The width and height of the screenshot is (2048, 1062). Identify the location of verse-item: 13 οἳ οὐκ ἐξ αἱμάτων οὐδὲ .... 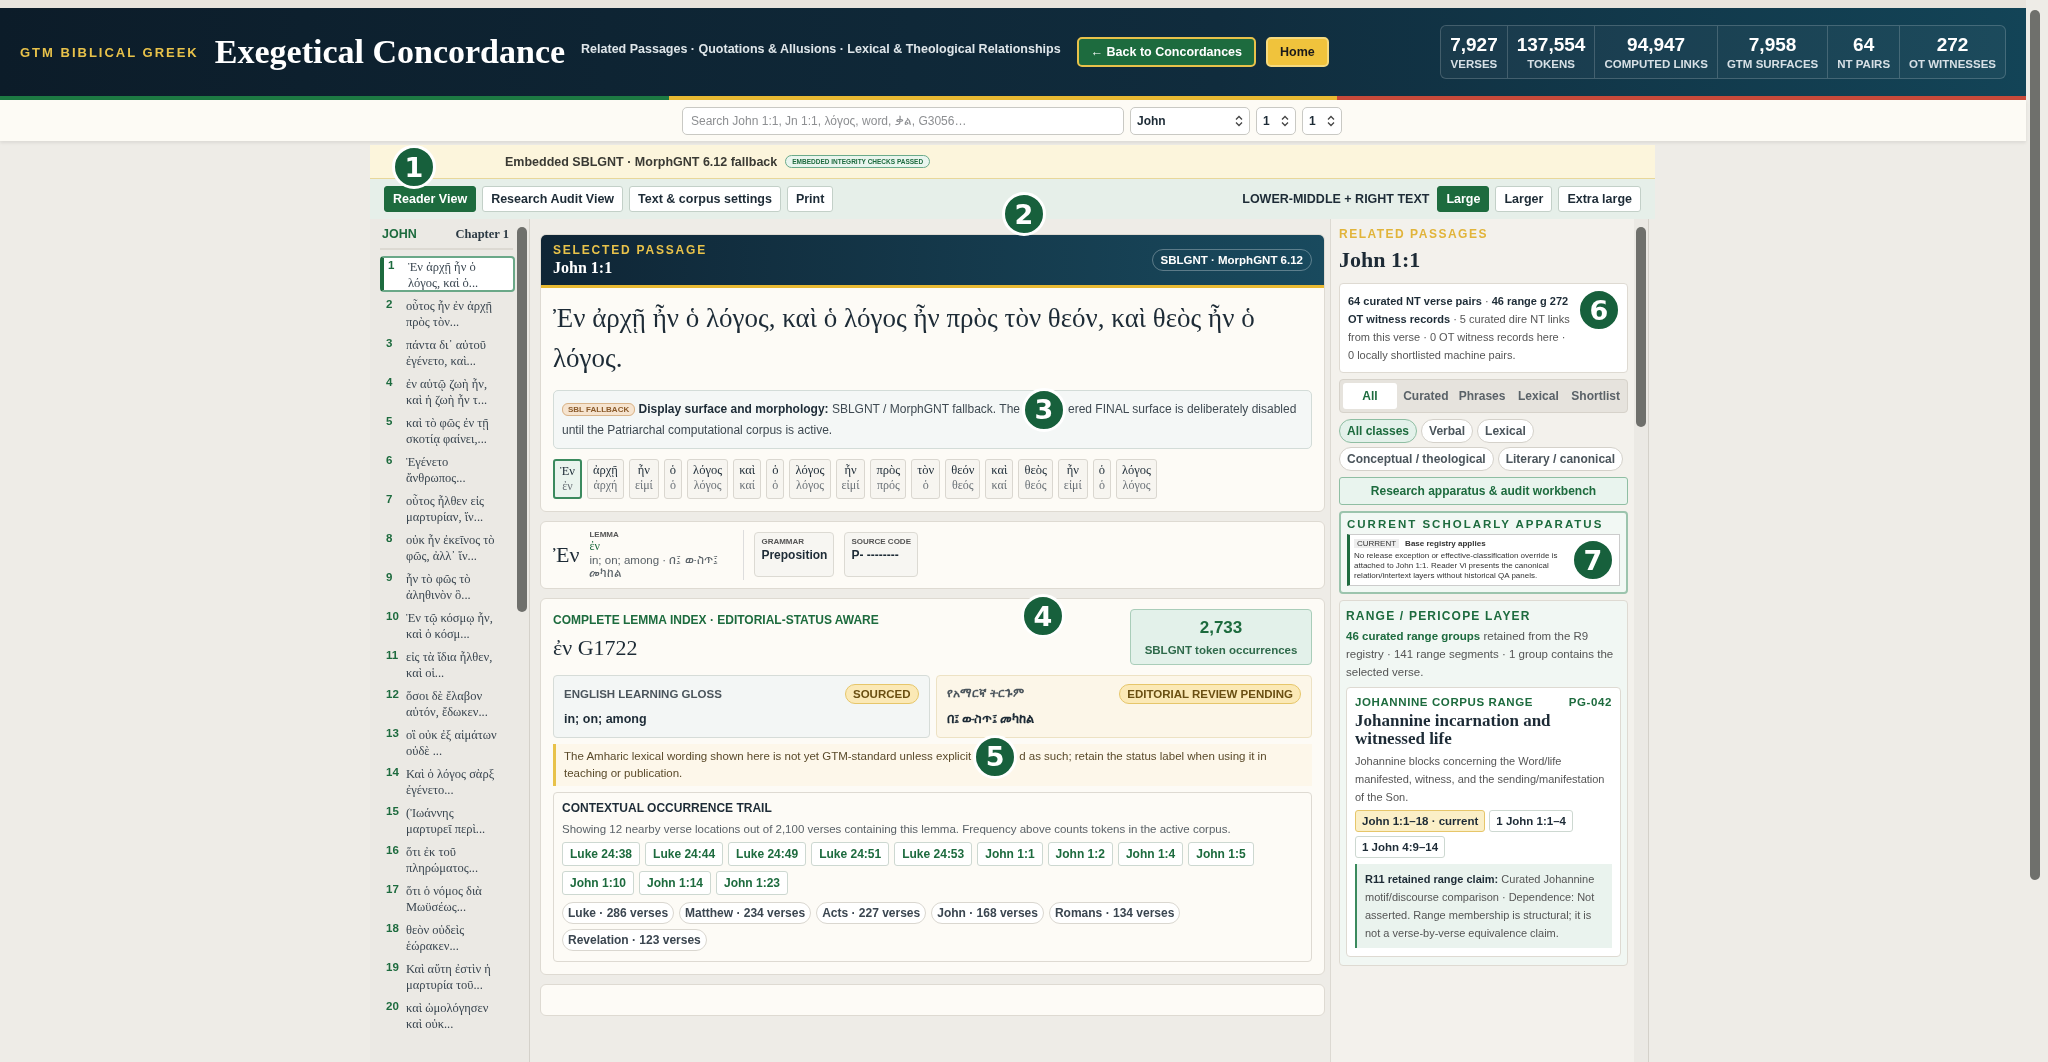
(447, 742).